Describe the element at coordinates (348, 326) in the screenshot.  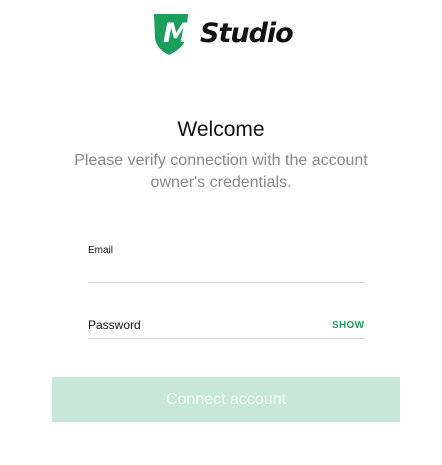
I see `show-password-toggle: SHOW` at that location.